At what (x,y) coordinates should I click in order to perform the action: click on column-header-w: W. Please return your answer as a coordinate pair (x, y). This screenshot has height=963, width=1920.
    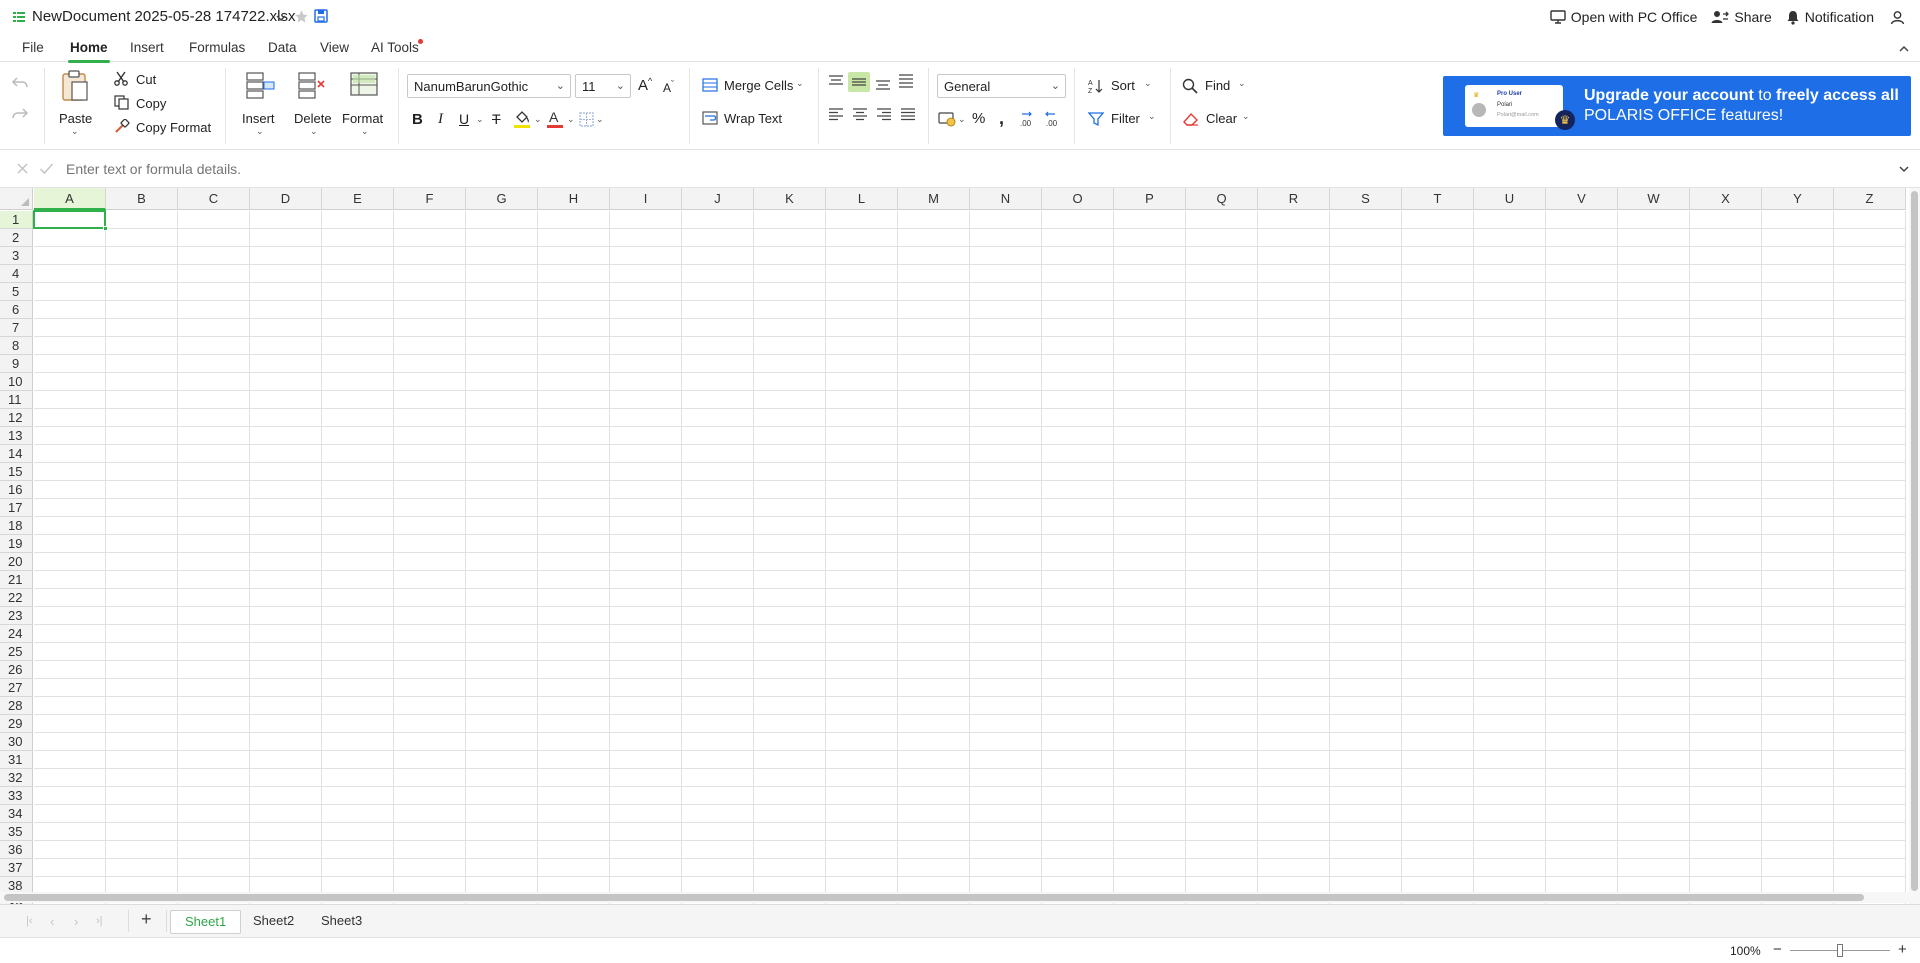
    Looking at the image, I should click on (1654, 199).